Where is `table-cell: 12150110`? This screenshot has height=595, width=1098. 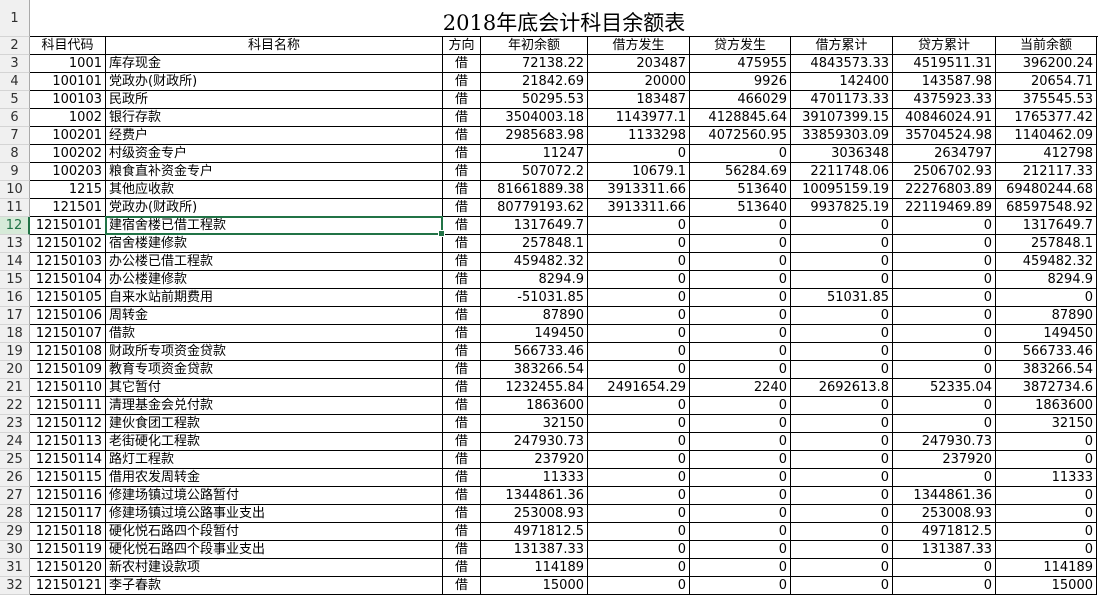 table-cell: 12150110 is located at coordinates (68, 388).